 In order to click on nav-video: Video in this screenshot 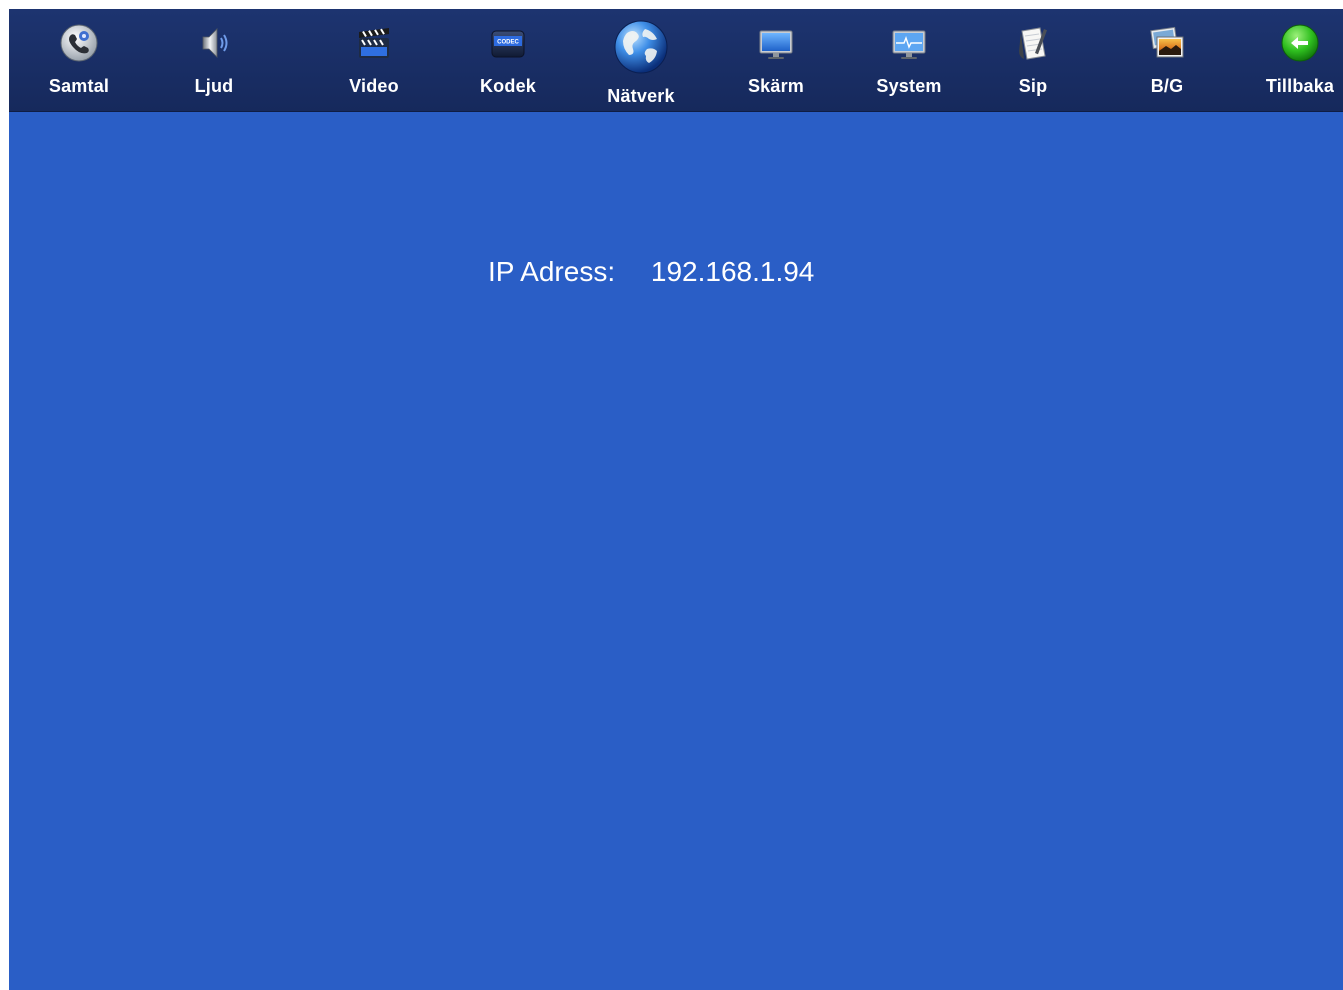, I will do `click(374, 59)`.